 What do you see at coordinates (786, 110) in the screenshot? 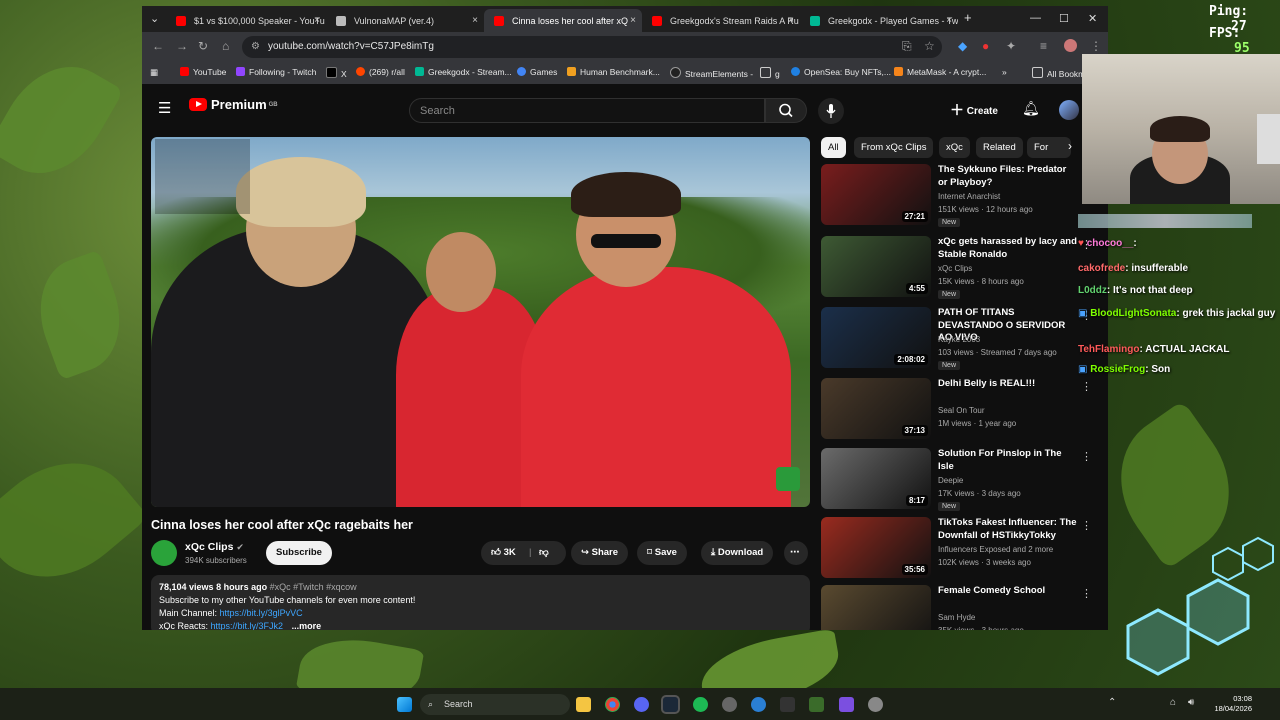
I see `search-button` at bounding box center [786, 110].